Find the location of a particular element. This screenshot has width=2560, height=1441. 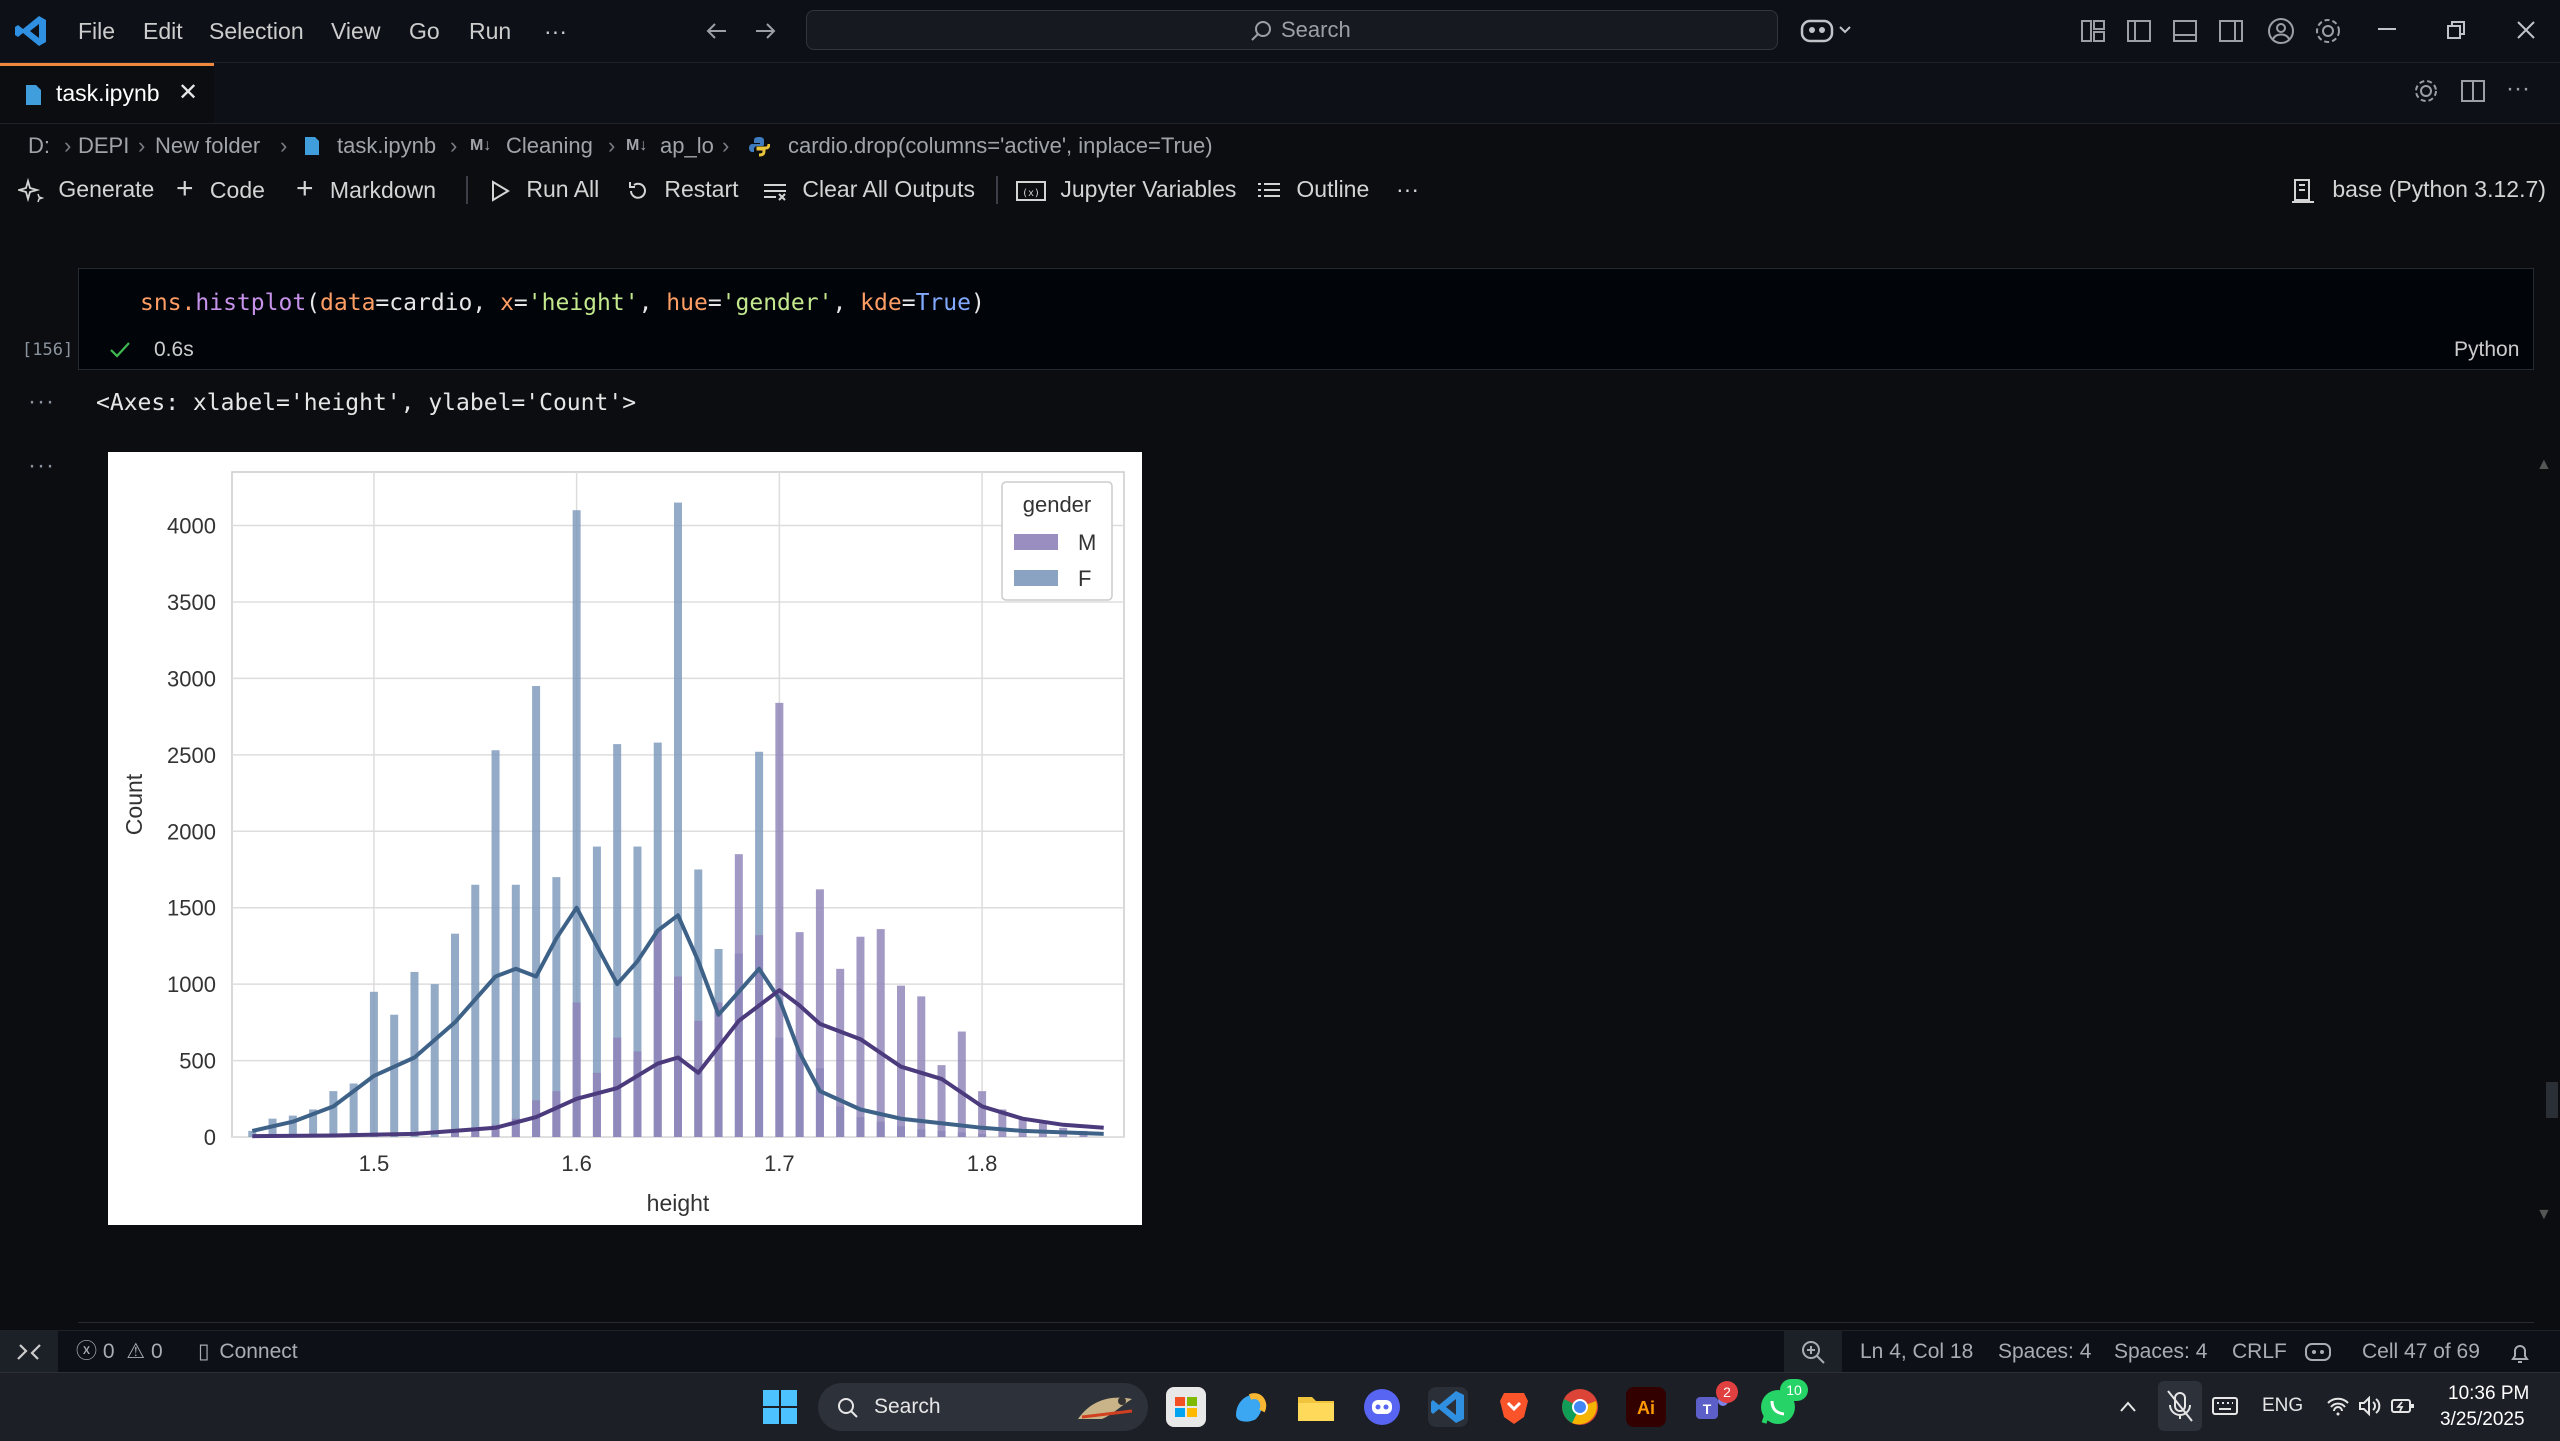

scrollbar-thumb is located at coordinates (2552, 1100).